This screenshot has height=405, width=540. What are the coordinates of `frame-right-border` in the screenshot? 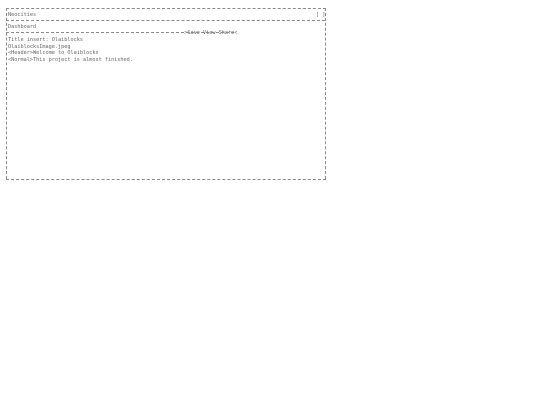 It's located at (325, 93).